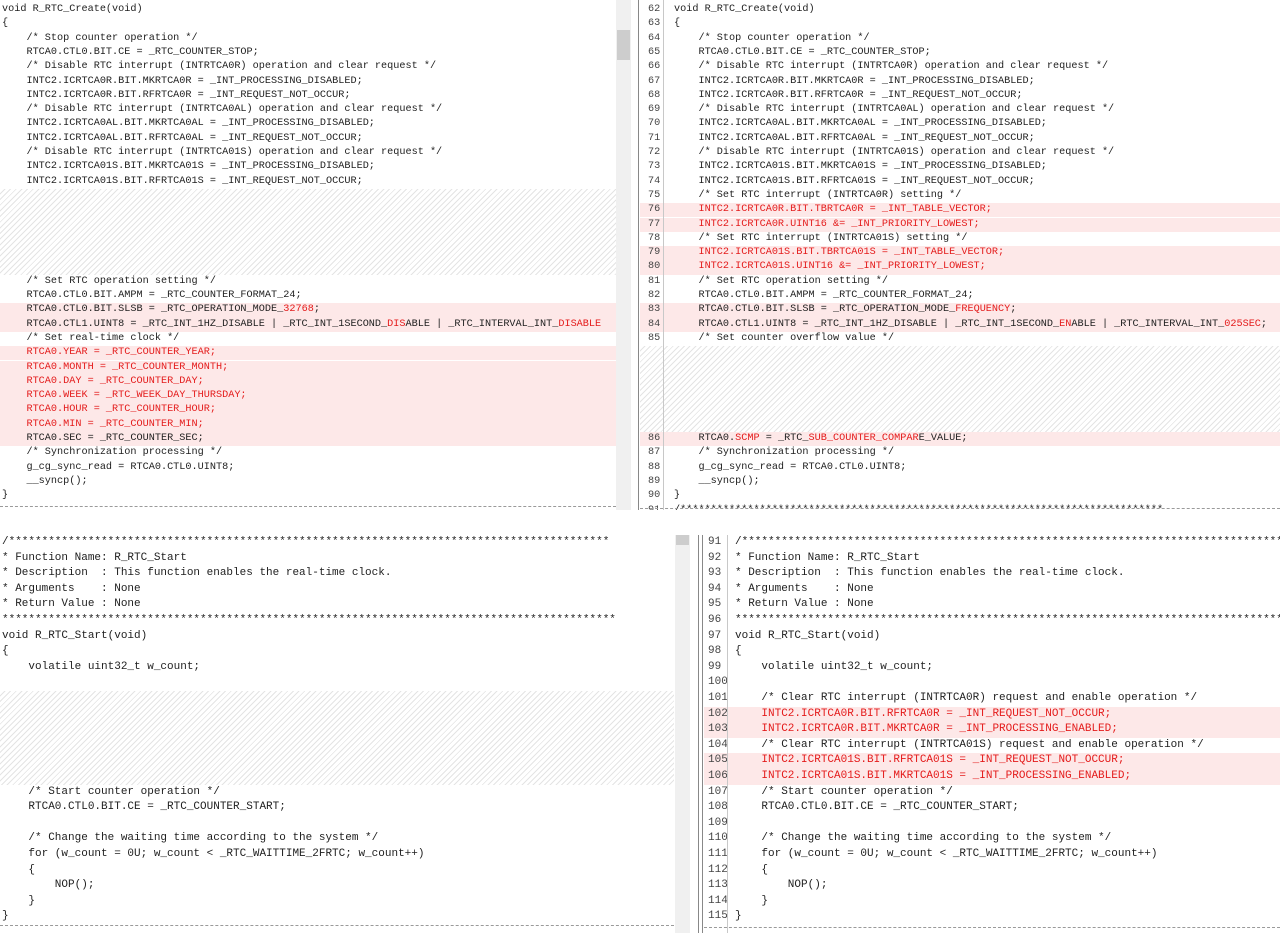 This screenshot has height=933, width=1280. Describe the element at coordinates (992, 886) in the screenshot. I see `code-line: 113 NOP();` at that location.